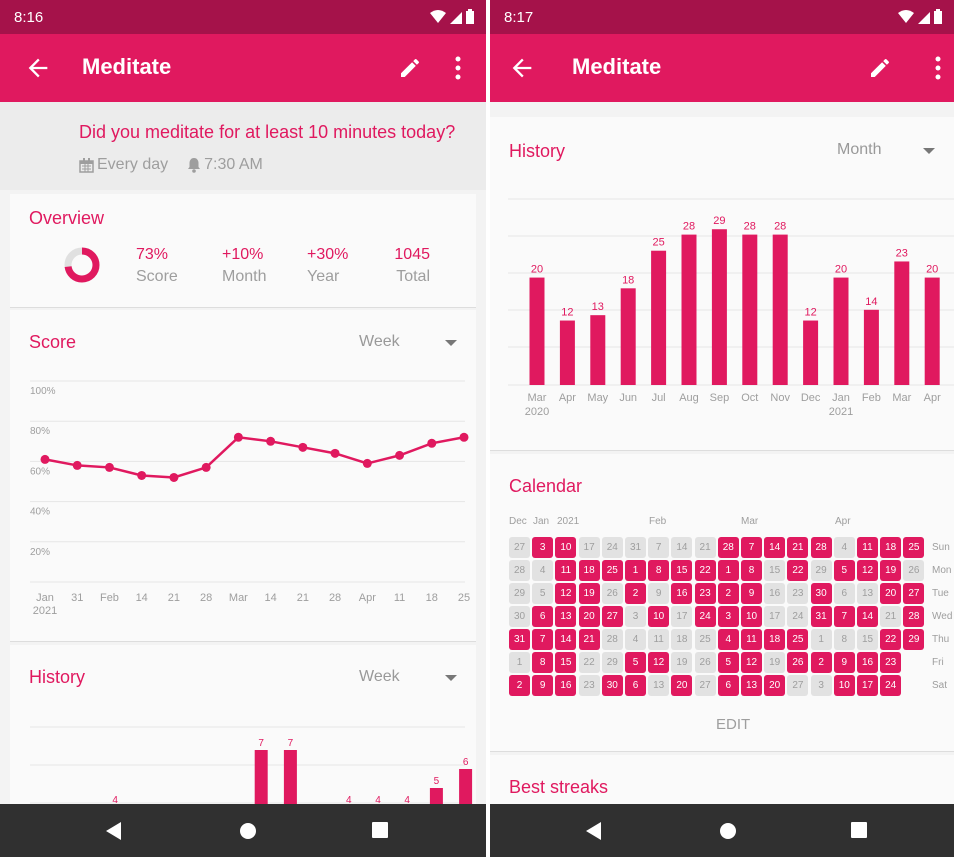 The image size is (954, 857). Describe the element at coordinates (53, 342) in the screenshot. I see `score-title: Score` at that location.